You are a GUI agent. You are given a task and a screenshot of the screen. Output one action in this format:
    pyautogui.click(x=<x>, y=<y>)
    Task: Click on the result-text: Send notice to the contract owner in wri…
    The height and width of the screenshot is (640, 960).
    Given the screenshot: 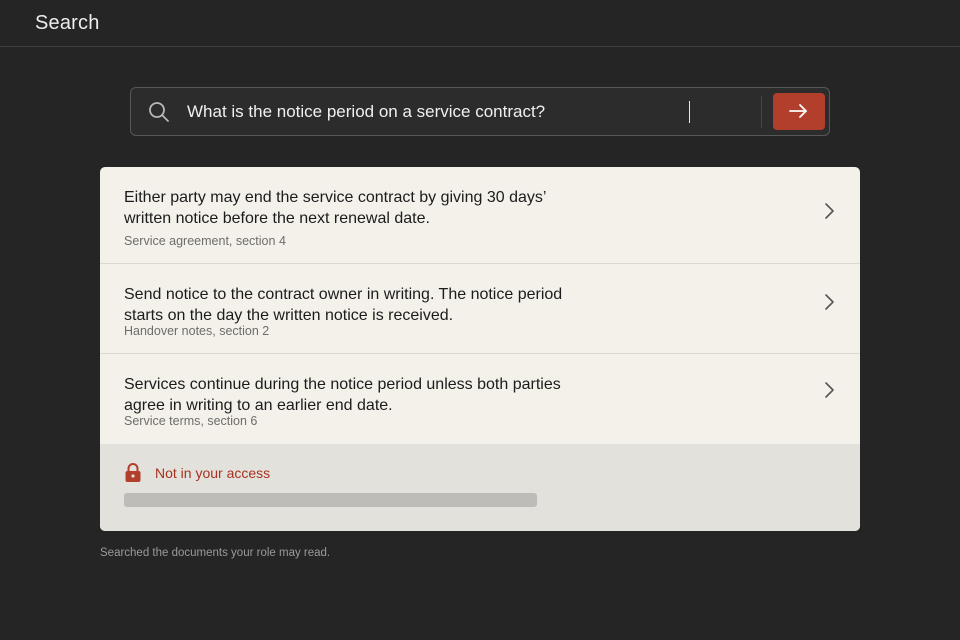 What is the action you would take?
    pyautogui.click(x=343, y=305)
    